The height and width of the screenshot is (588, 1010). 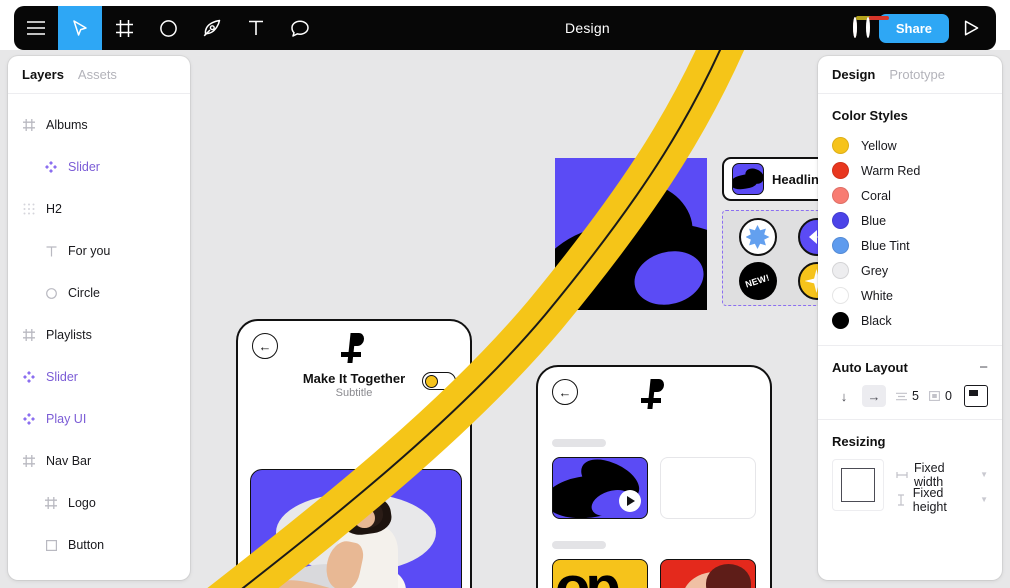 I want to click on text-tool-icon, so click(x=256, y=28).